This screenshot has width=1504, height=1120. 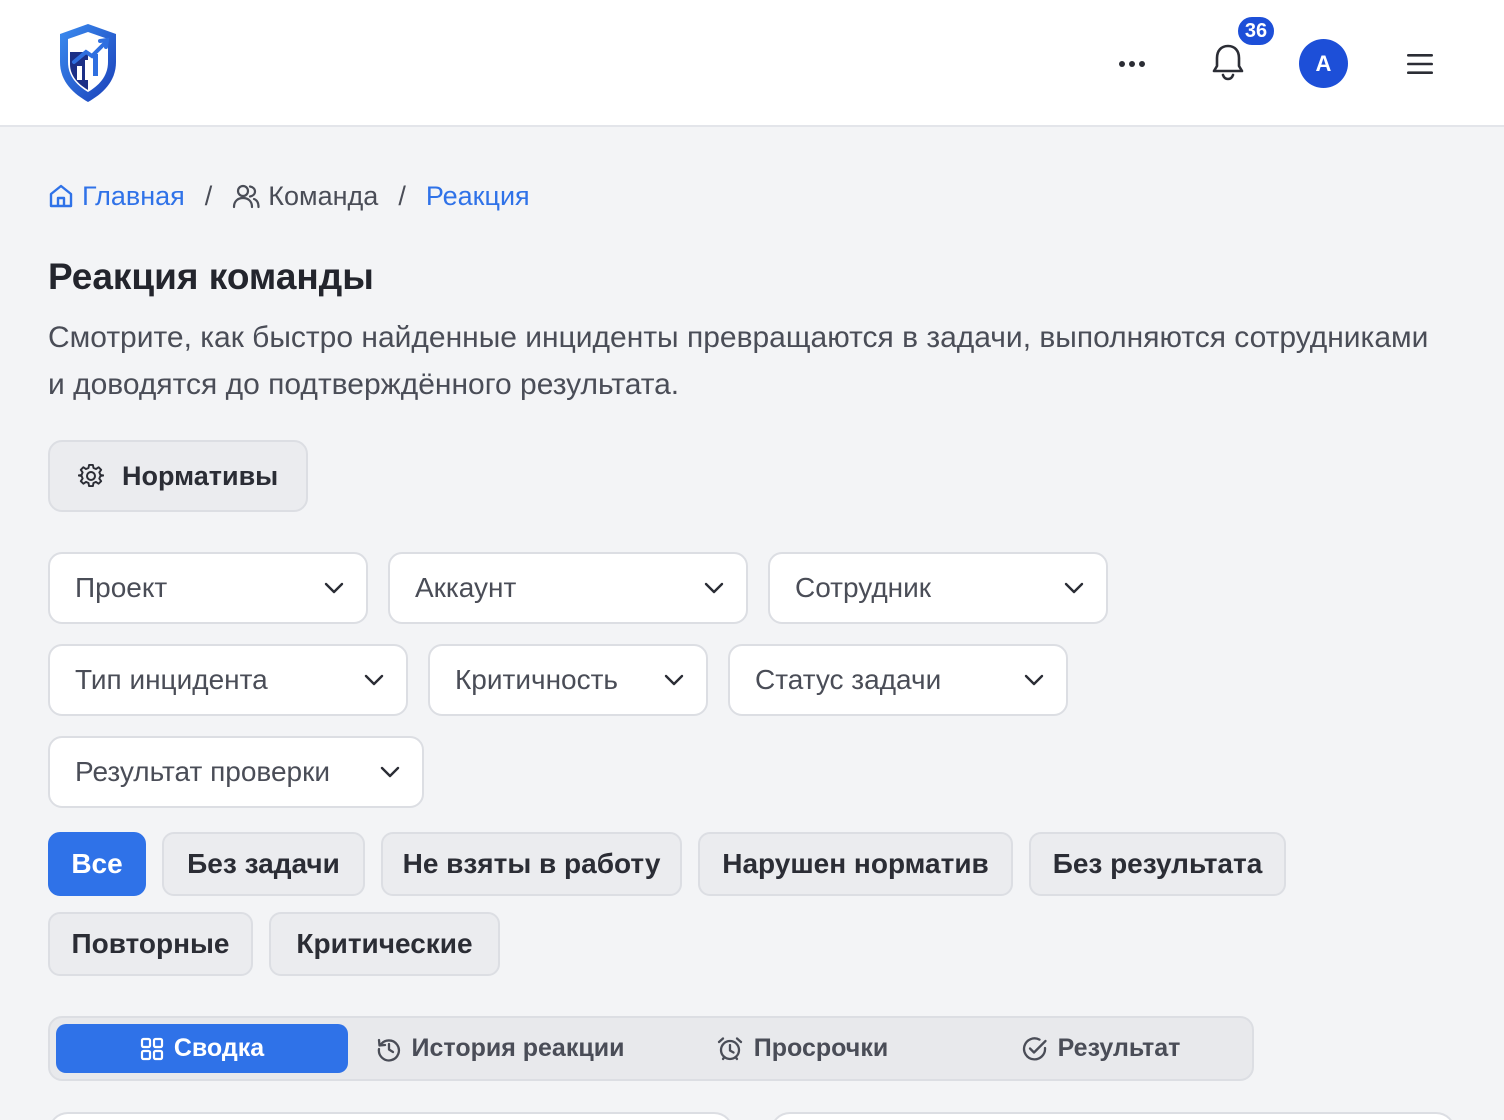 I want to click on bell-icon, so click(x=1228, y=62).